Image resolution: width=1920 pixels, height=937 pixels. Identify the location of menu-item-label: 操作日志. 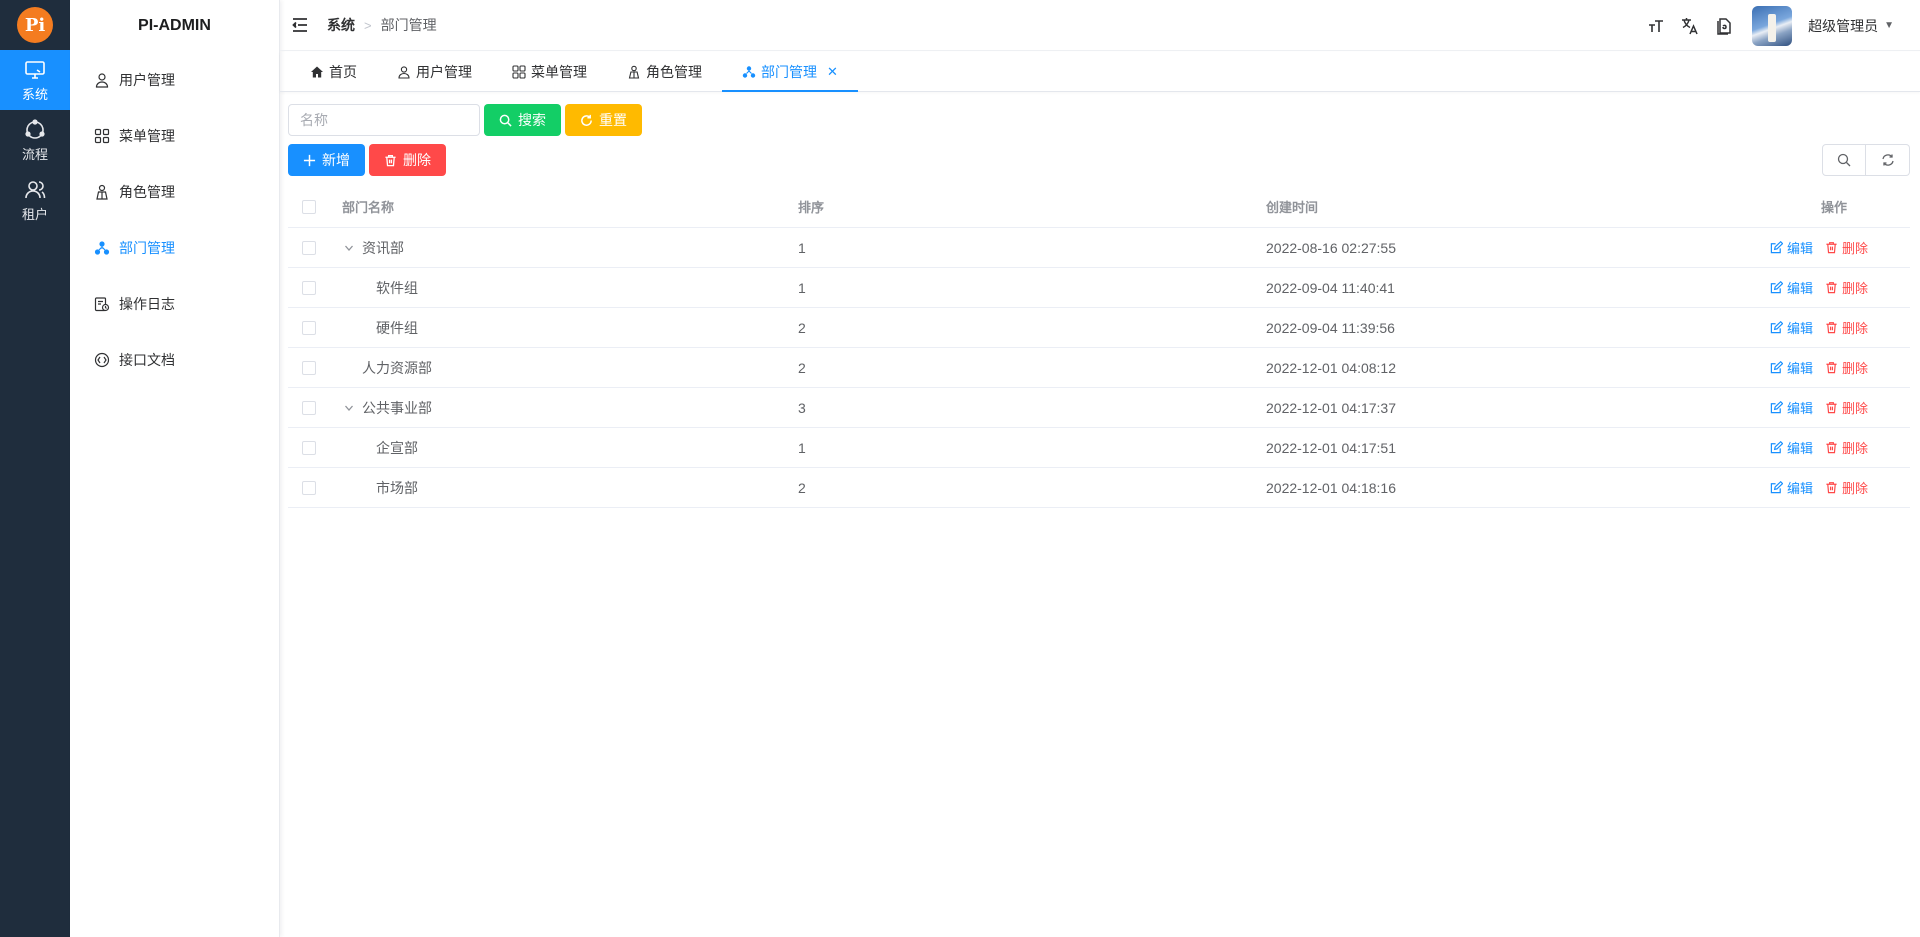
(147, 304).